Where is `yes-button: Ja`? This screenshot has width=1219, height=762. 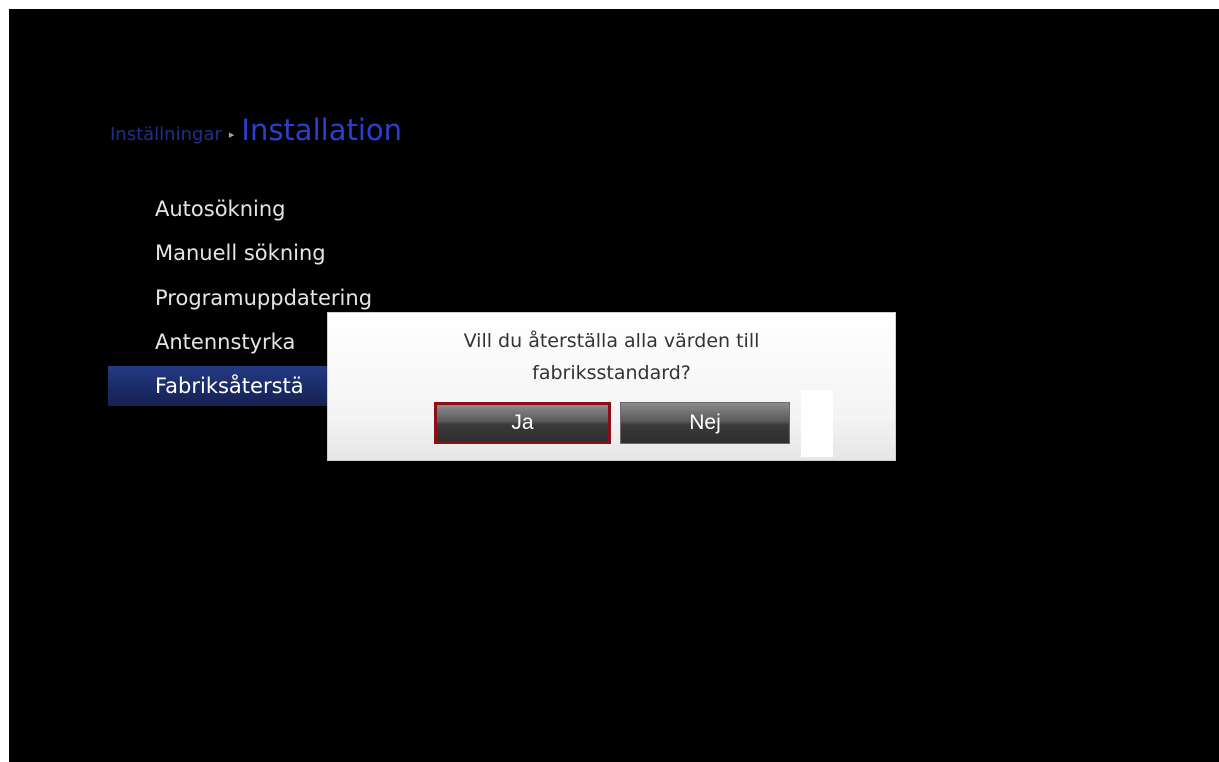
yes-button: Ja is located at coordinates (522, 423).